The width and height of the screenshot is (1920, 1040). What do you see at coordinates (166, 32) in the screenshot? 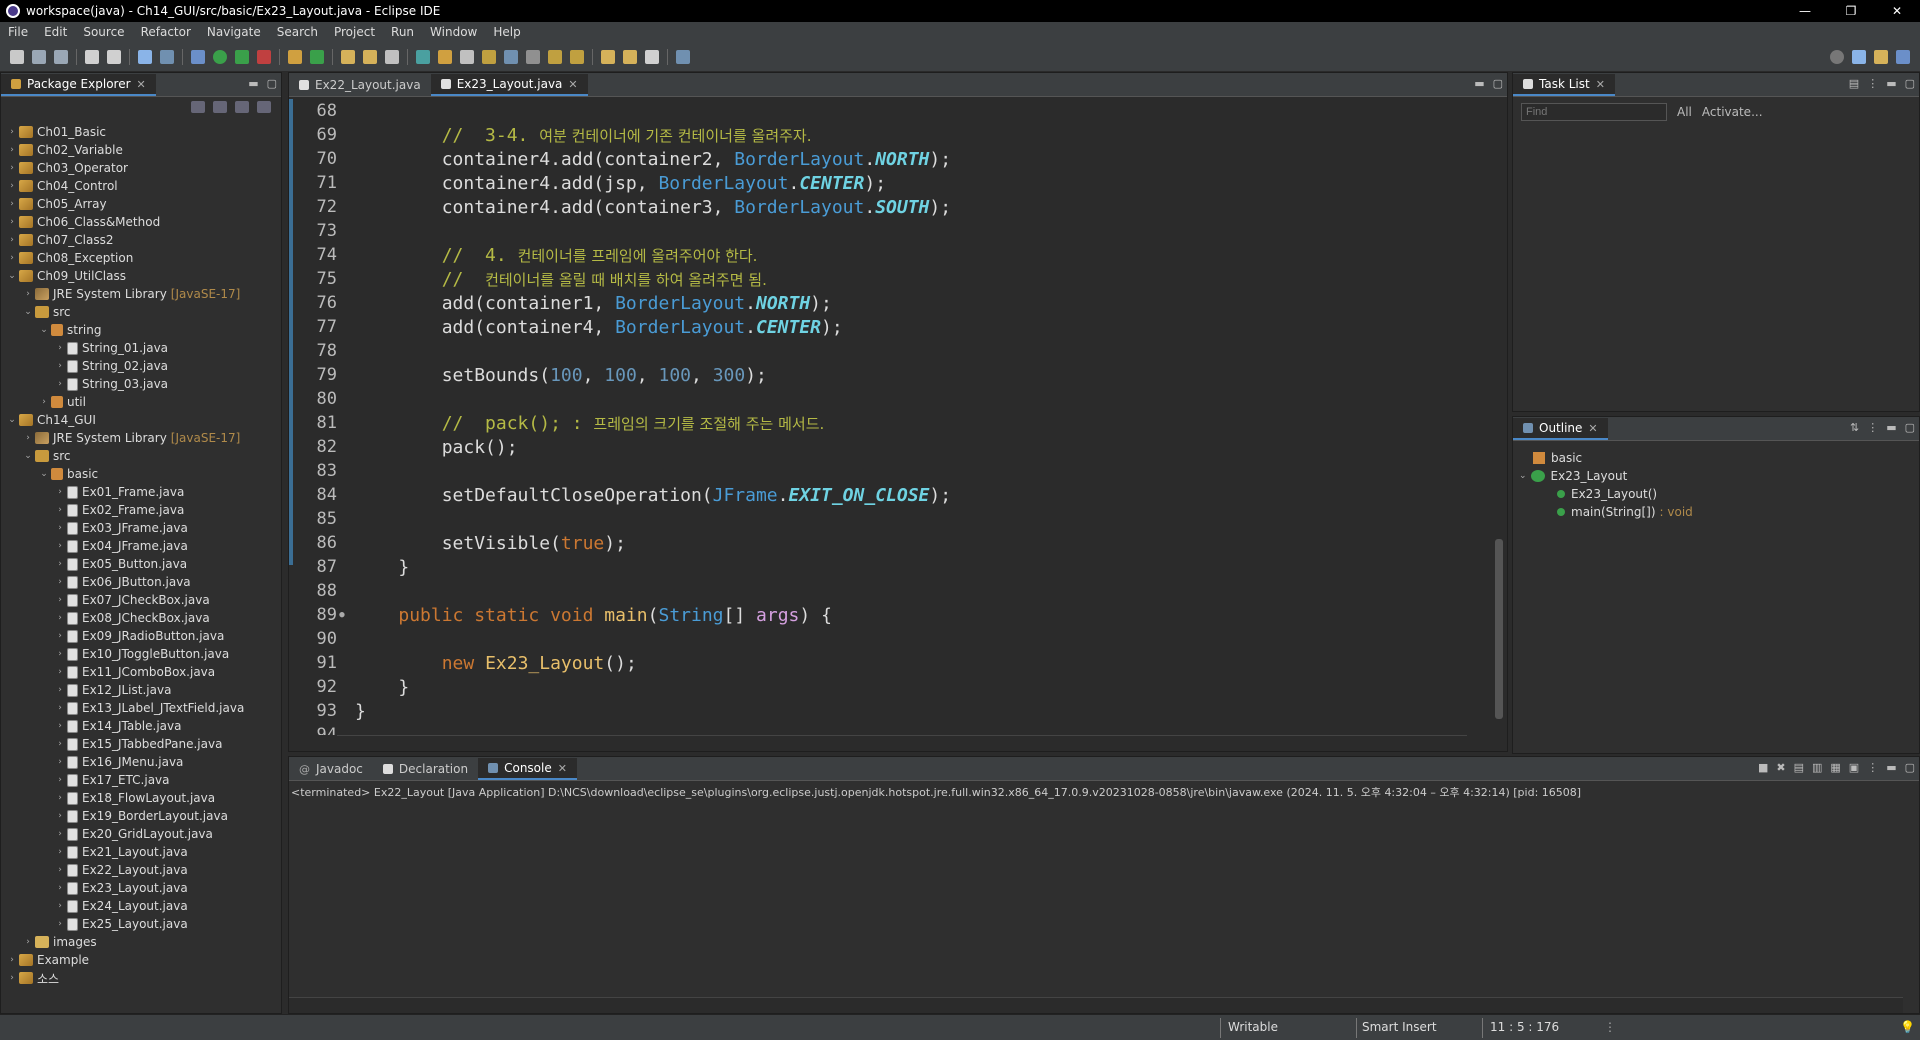
I see `menu-refactor: Refactor` at bounding box center [166, 32].